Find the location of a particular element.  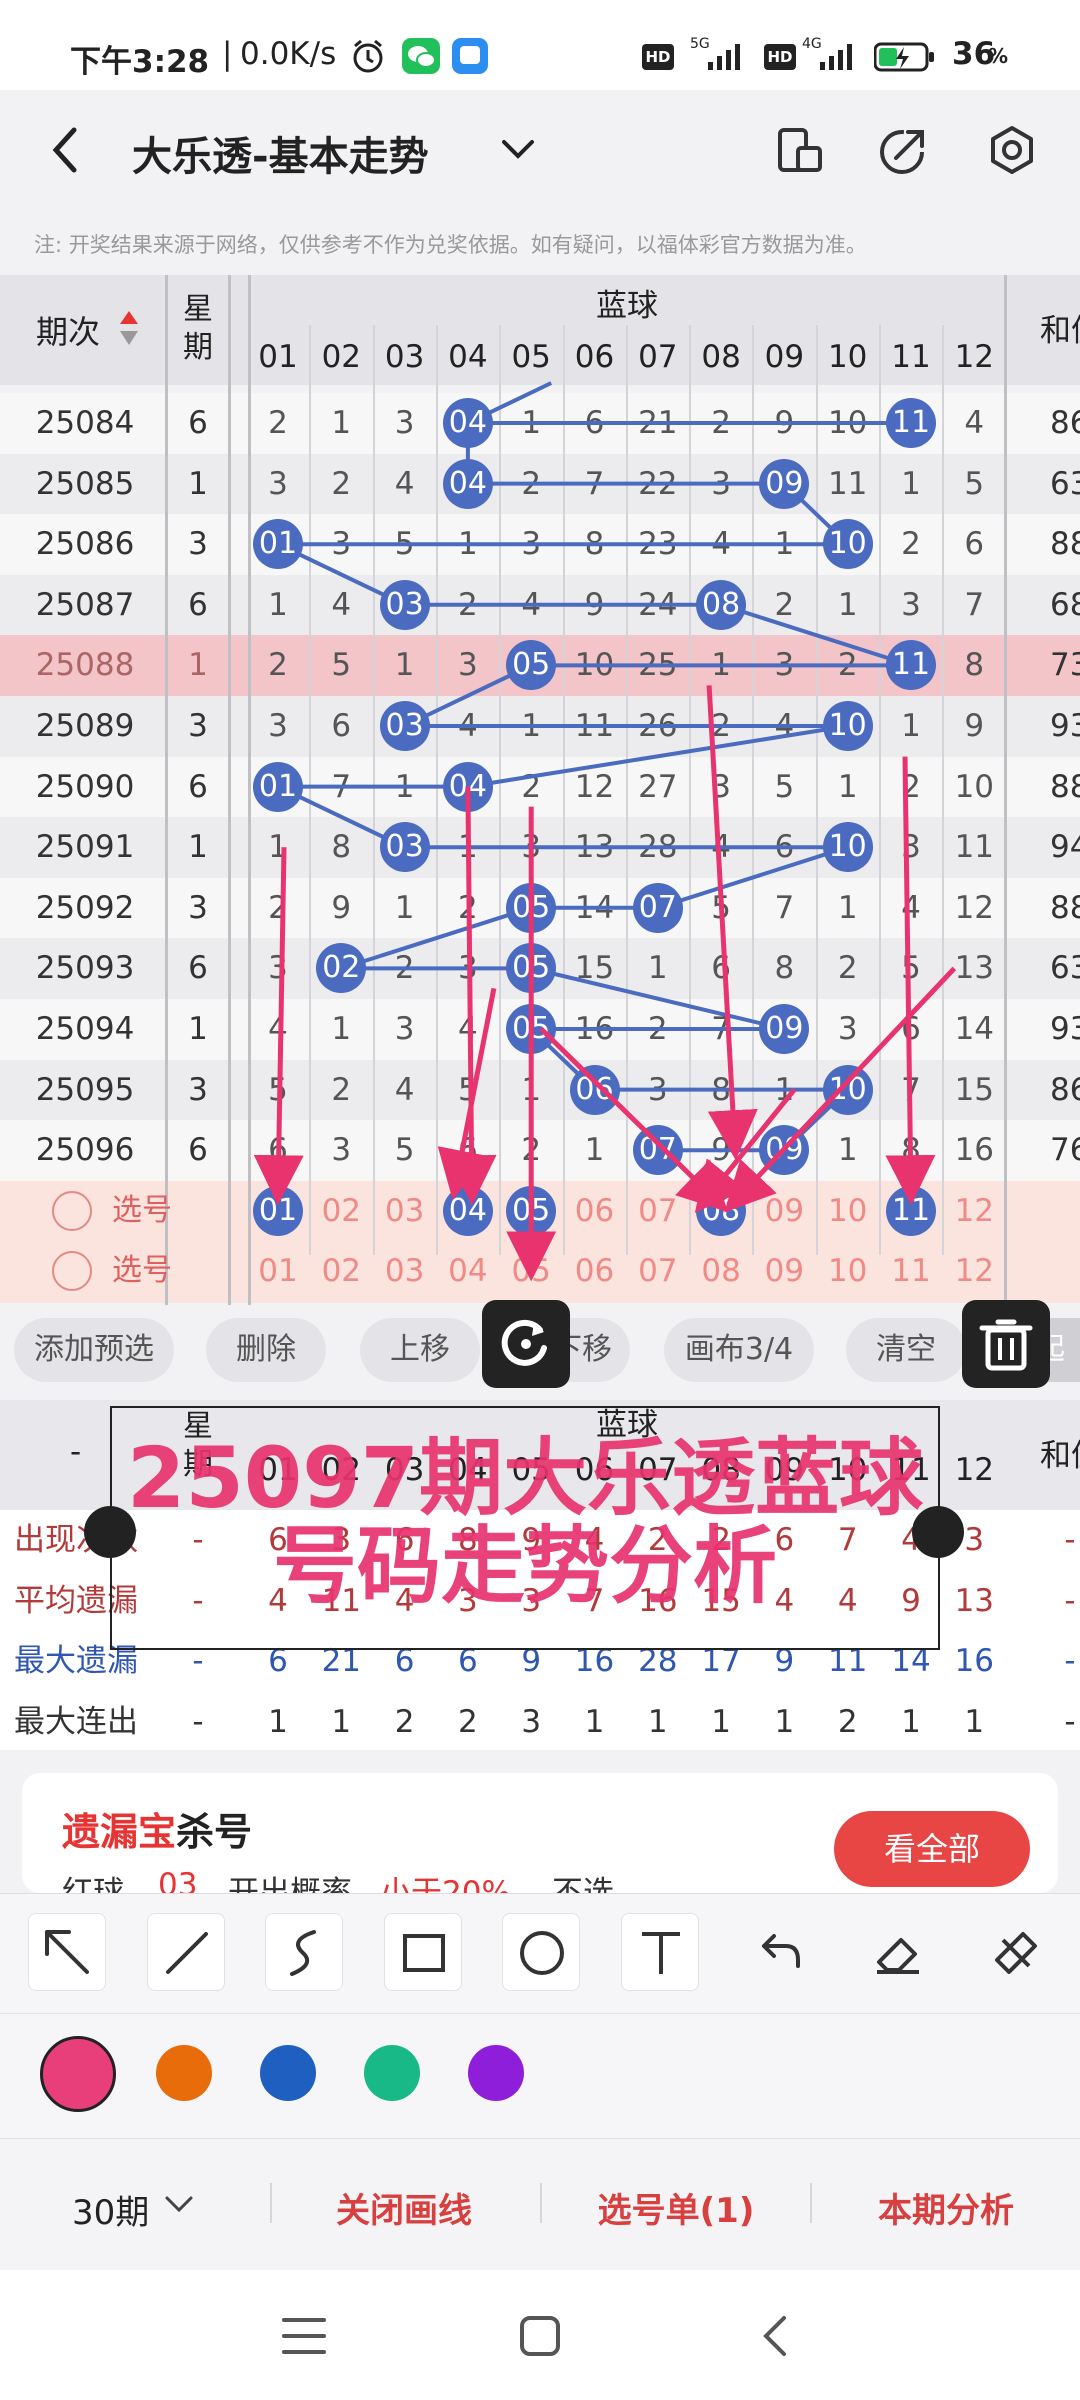

eraser-icon is located at coordinates (897, 1956).